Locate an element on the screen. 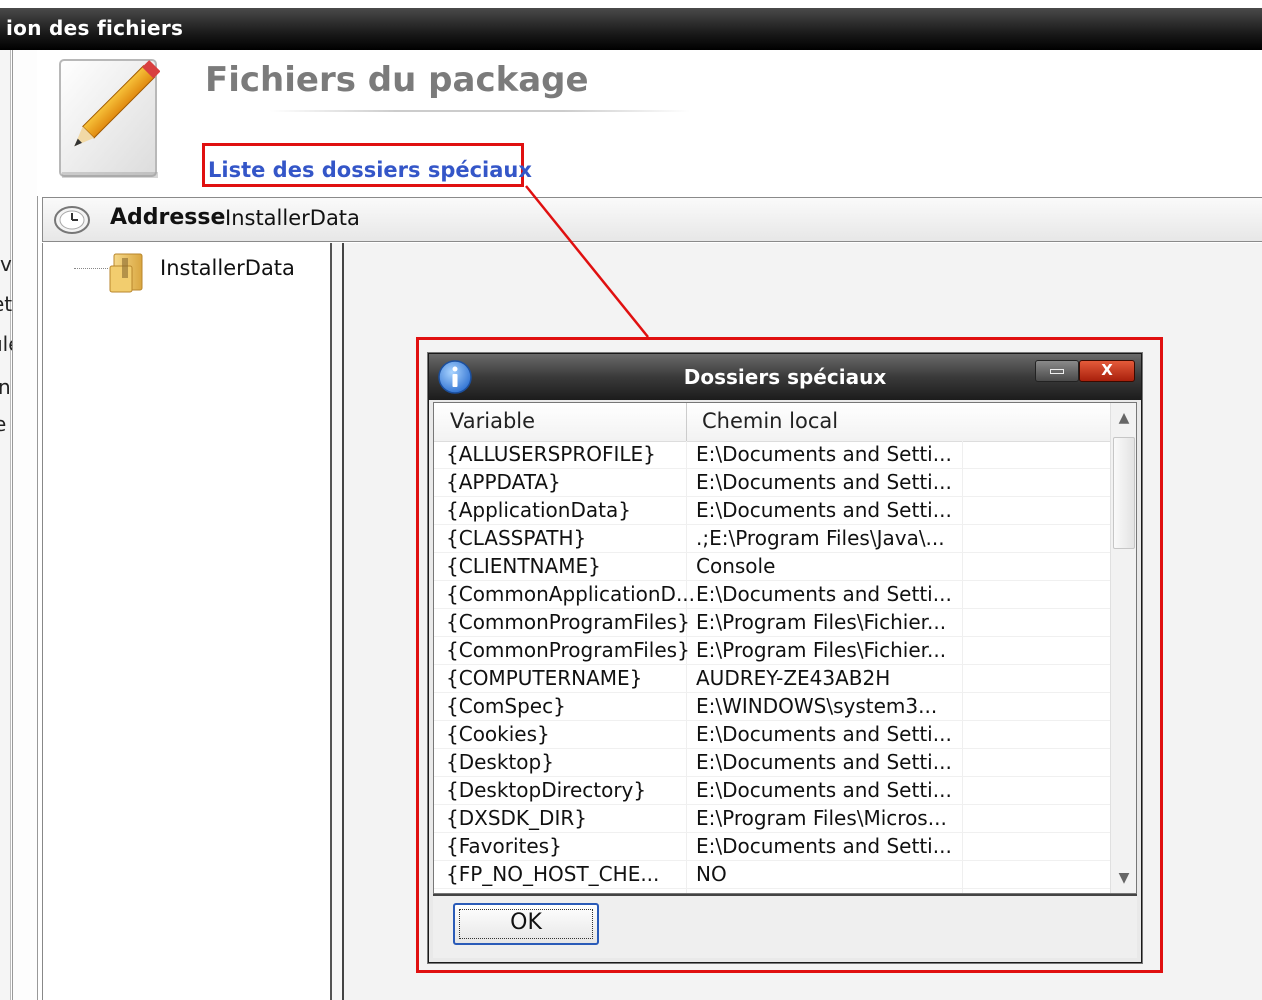  top-margin is located at coordinates (631, 4).